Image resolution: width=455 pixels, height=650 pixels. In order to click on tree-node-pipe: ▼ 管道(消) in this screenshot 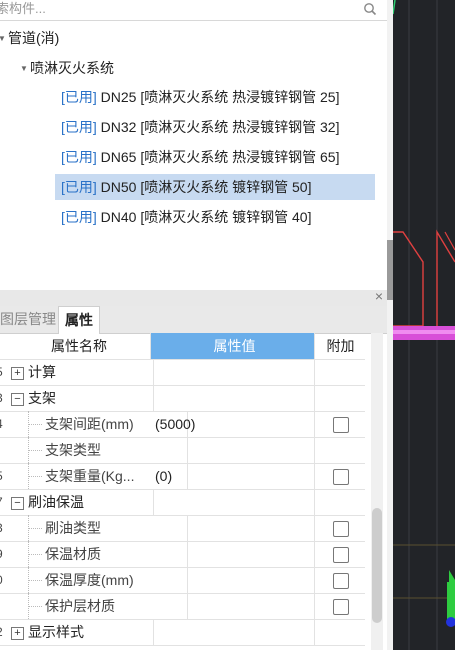, I will do `click(29, 38)`.